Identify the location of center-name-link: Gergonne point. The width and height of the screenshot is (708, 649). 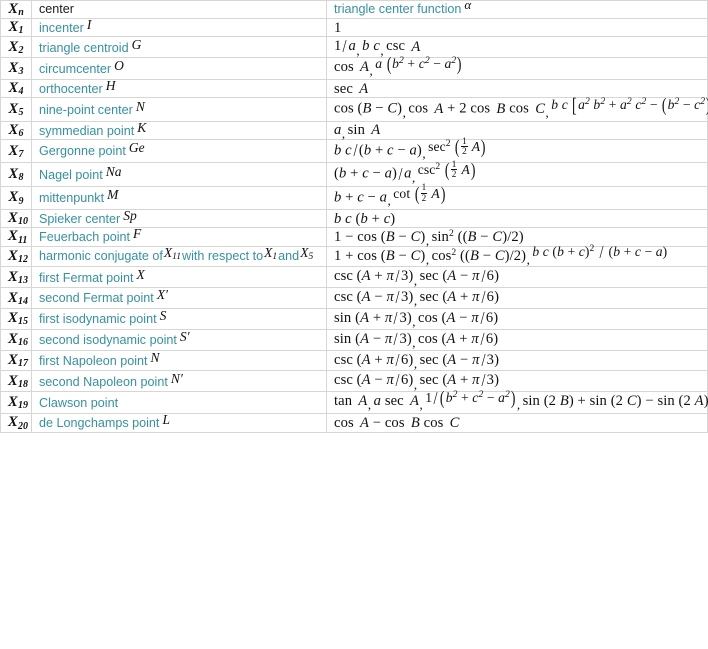
(82, 151).